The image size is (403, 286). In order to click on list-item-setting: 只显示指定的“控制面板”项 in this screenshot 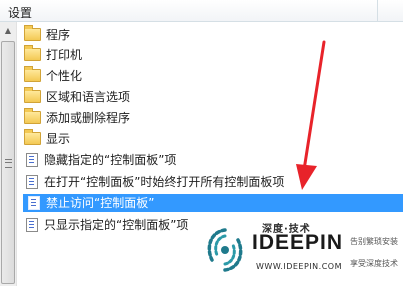, I will do `click(106, 225)`.